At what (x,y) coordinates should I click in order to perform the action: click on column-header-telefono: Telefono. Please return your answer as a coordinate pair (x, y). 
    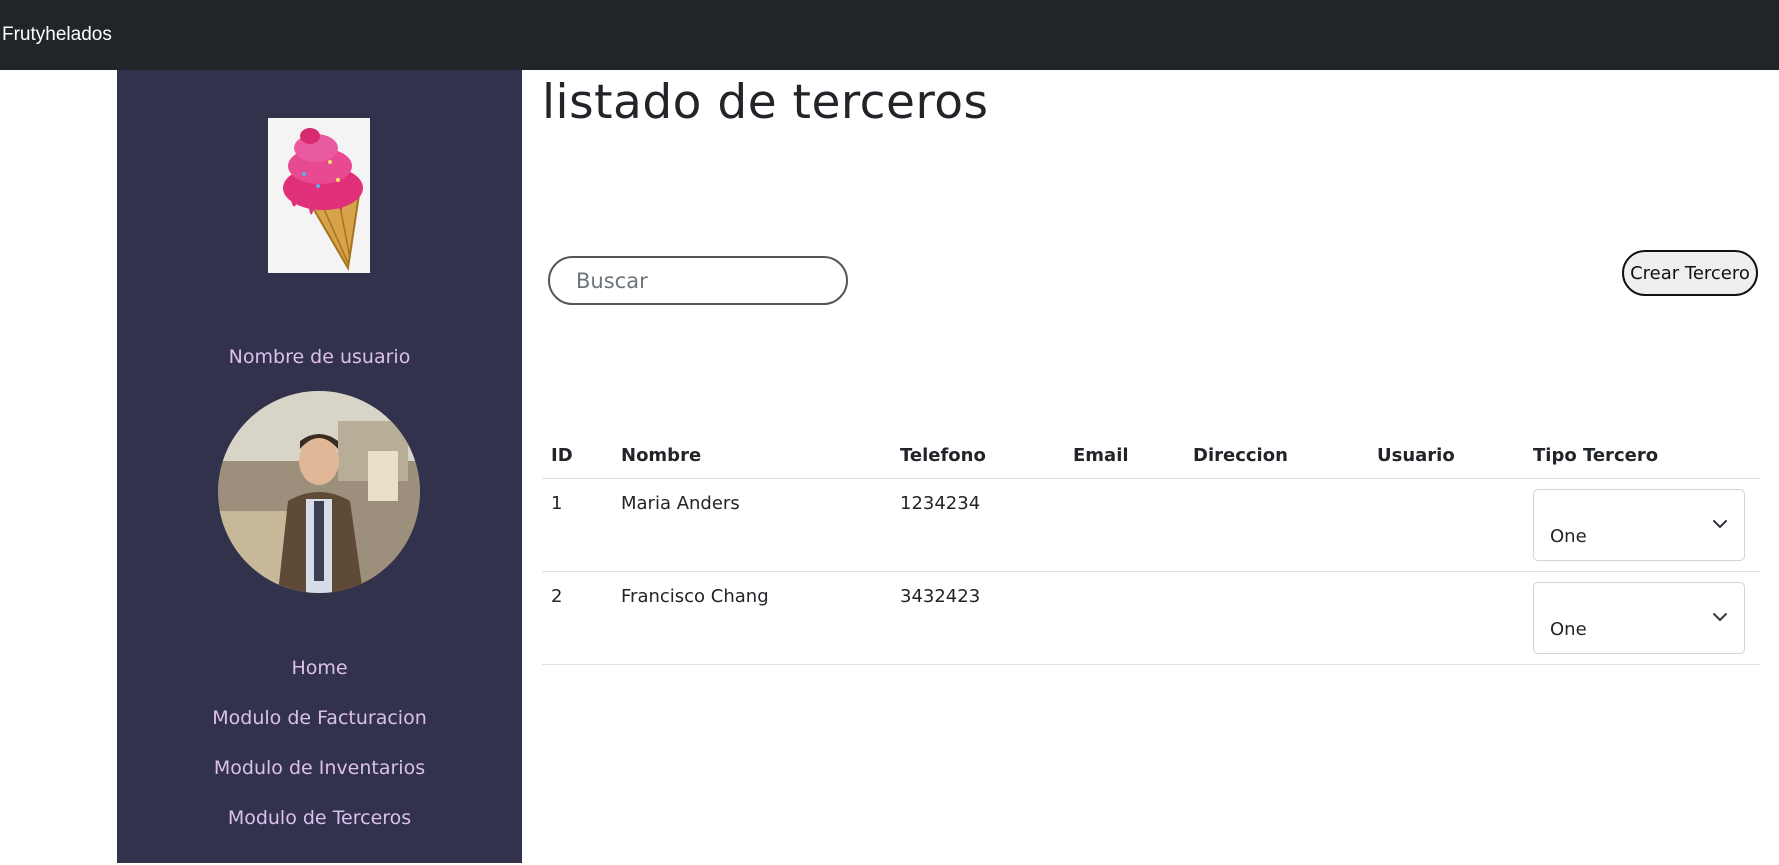
    Looking at the image, I should click on (977, 457).